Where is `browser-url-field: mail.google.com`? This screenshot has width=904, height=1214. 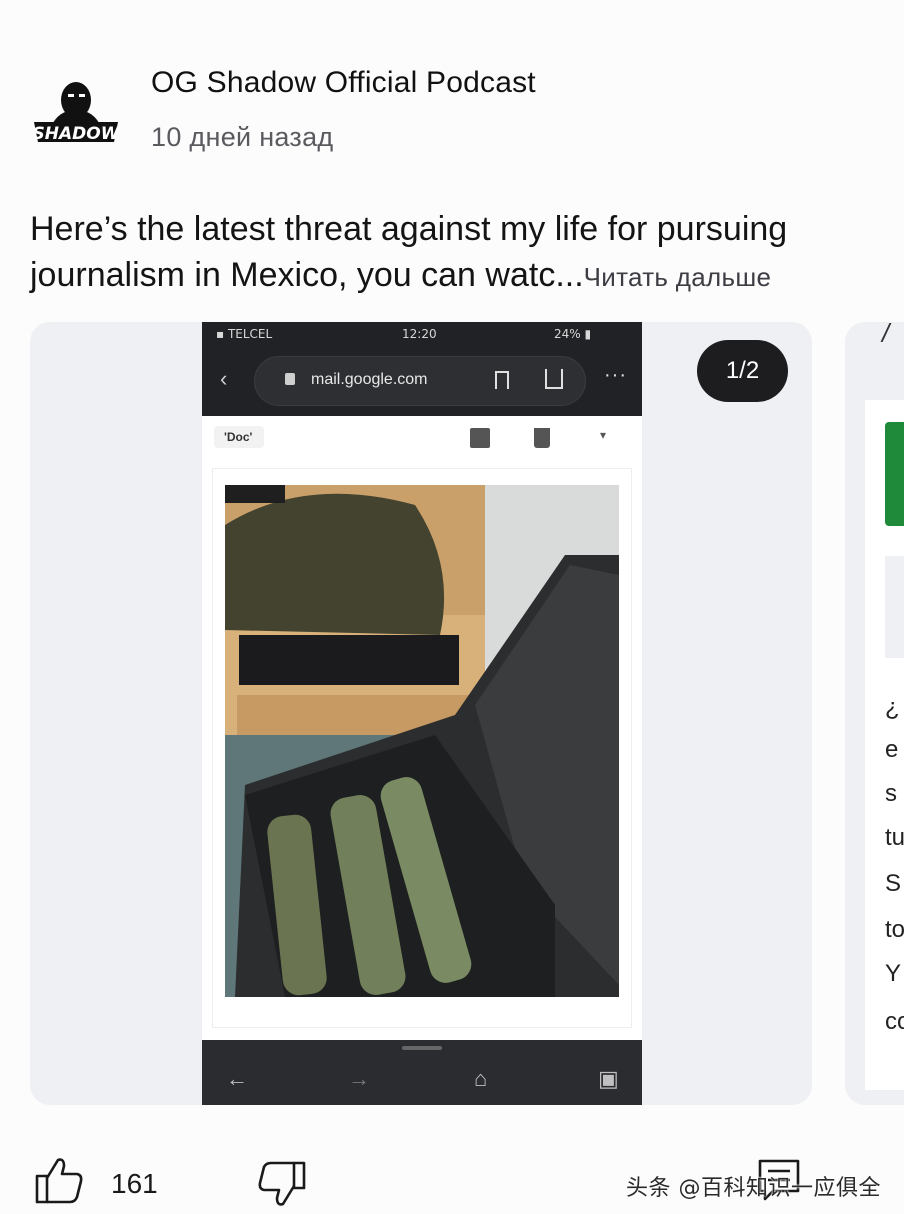 browser-url-field: mail.google.com is located at coordinates (420, 381).